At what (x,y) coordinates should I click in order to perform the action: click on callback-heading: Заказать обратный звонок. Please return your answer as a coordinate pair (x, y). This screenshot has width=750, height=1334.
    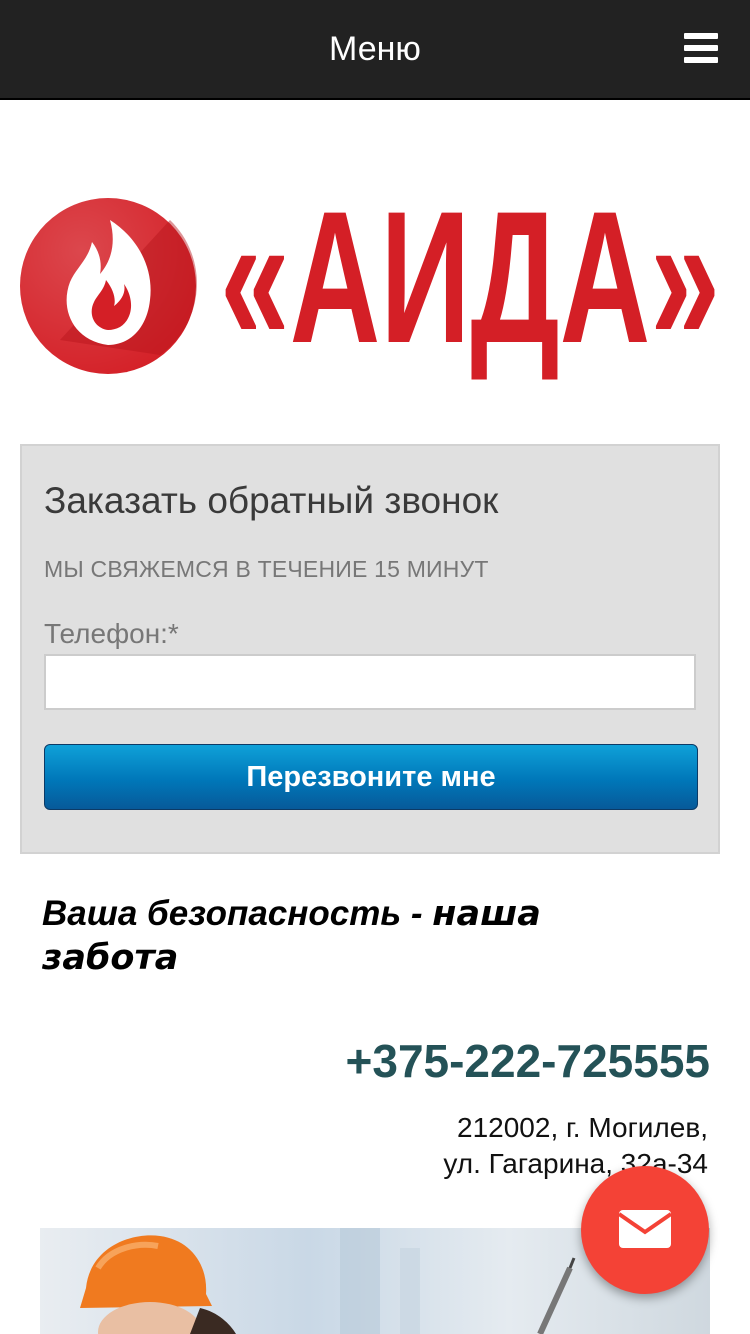
    Looking at the image, I should click on (271, 500).